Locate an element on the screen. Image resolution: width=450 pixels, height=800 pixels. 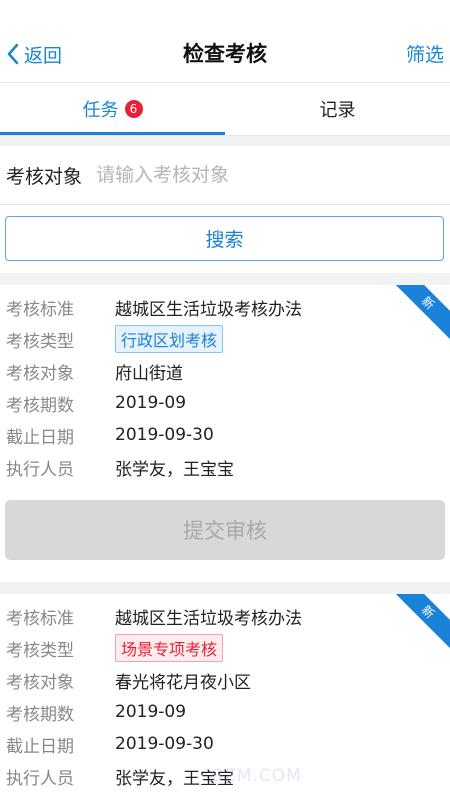
page-title: 检查考核 is located at coordinates (225, 54).